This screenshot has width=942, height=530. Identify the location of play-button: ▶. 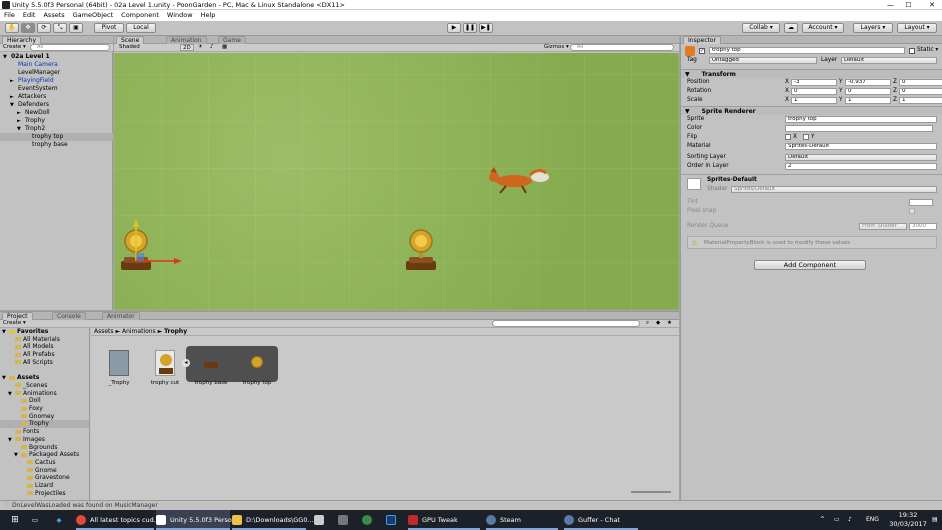
(454, 28).